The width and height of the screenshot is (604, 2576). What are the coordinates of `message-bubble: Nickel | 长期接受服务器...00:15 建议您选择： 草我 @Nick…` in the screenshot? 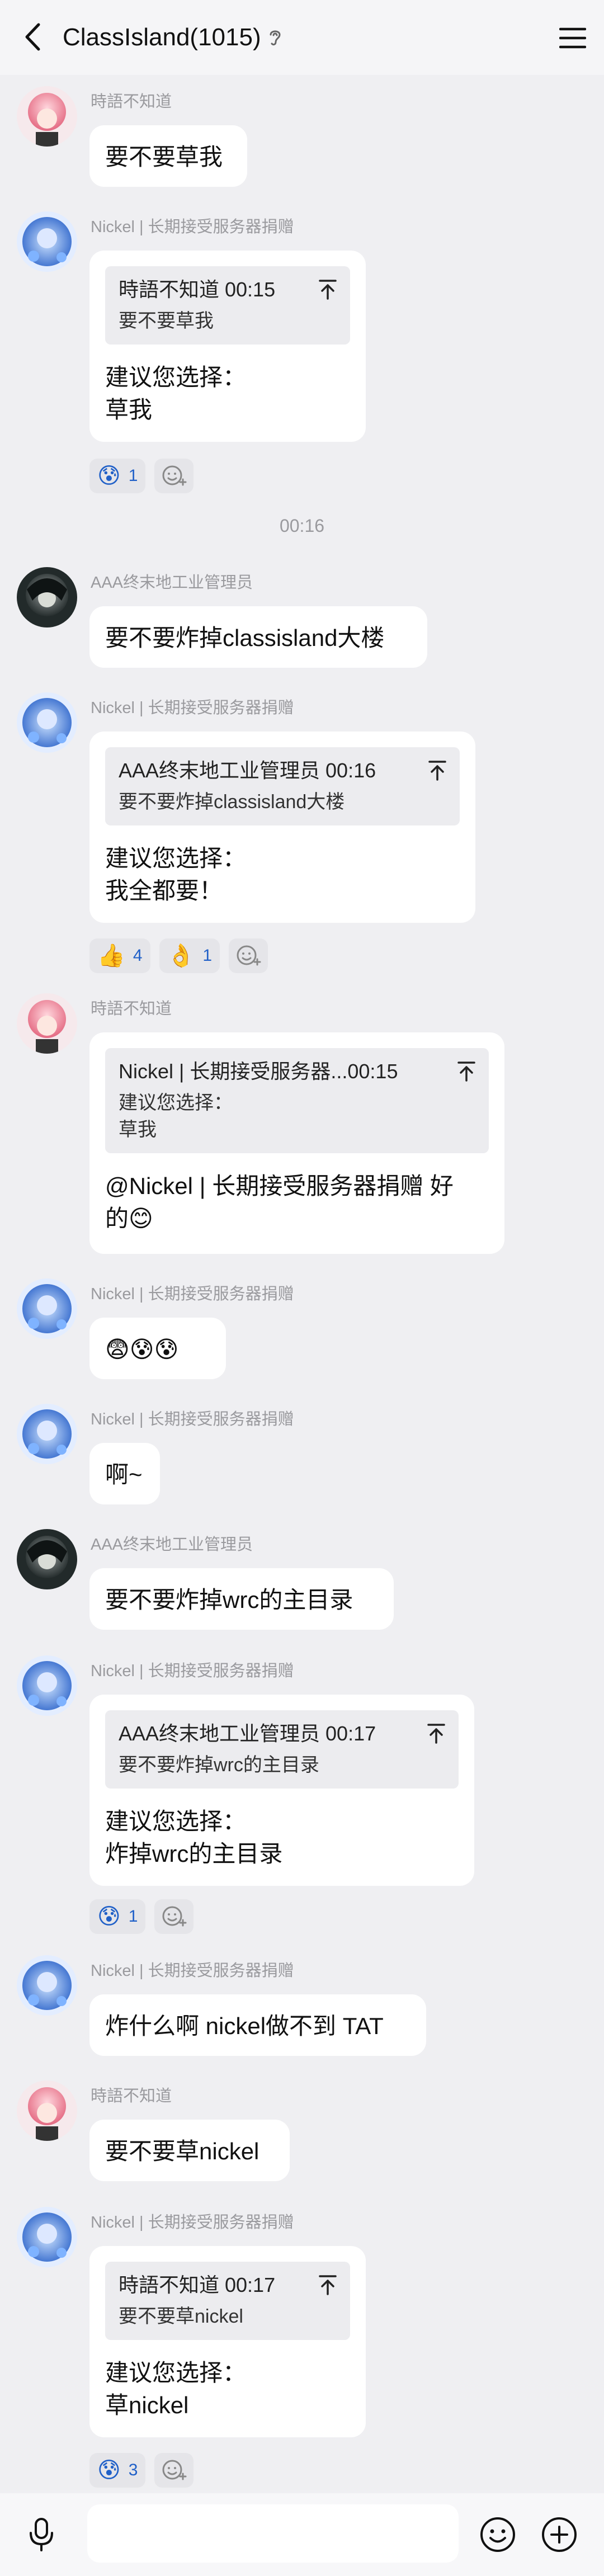 It's located at (296, 1143).